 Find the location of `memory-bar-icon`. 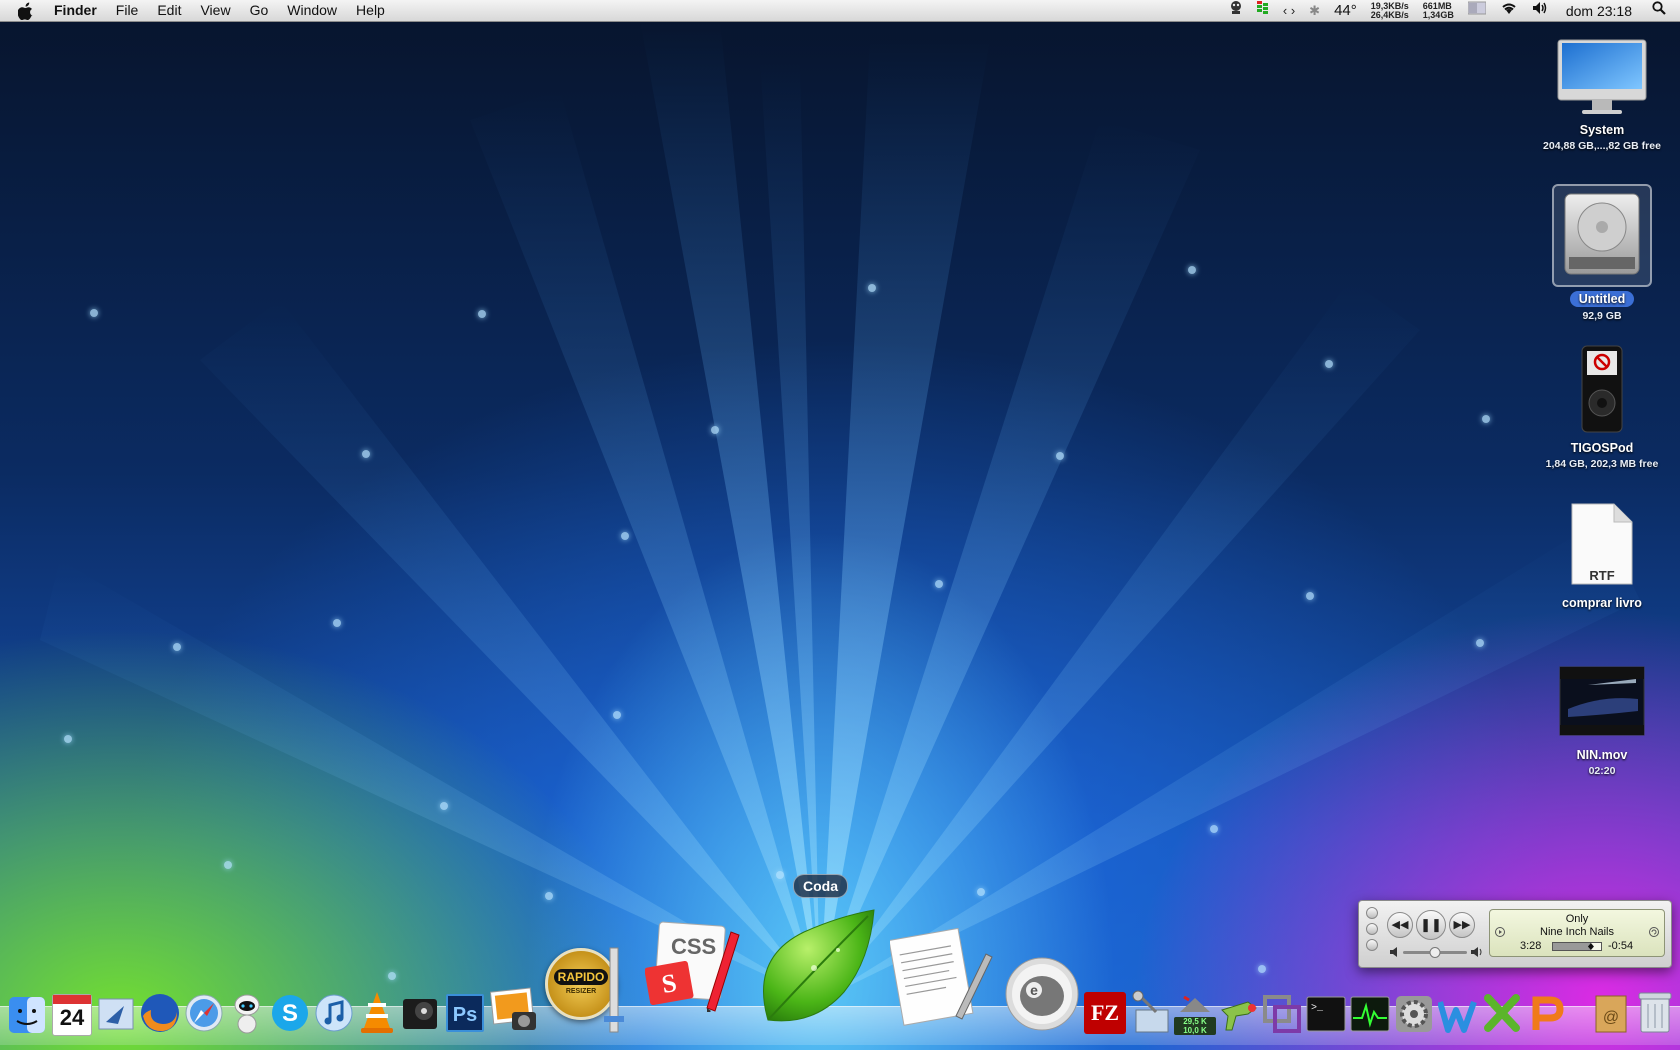

memory-bar-icon is located at coordinates (1477, 10).